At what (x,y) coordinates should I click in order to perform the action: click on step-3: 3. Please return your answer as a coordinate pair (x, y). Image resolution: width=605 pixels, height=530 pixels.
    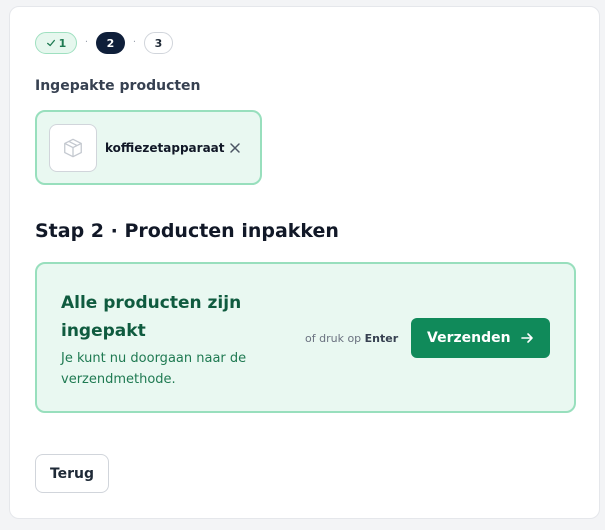
    Looking at the image, I should click on (158, 43).